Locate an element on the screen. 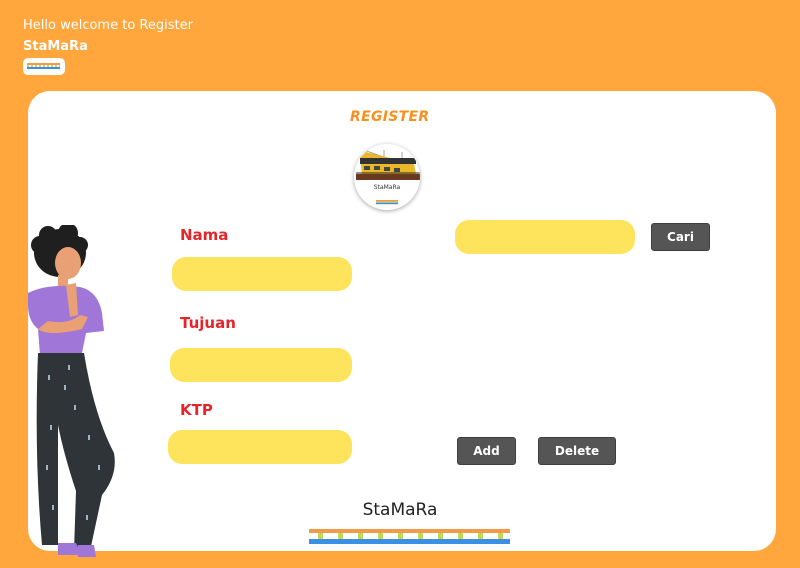 The image size is (800, 568). search-input is located at coordinates (545, 237).